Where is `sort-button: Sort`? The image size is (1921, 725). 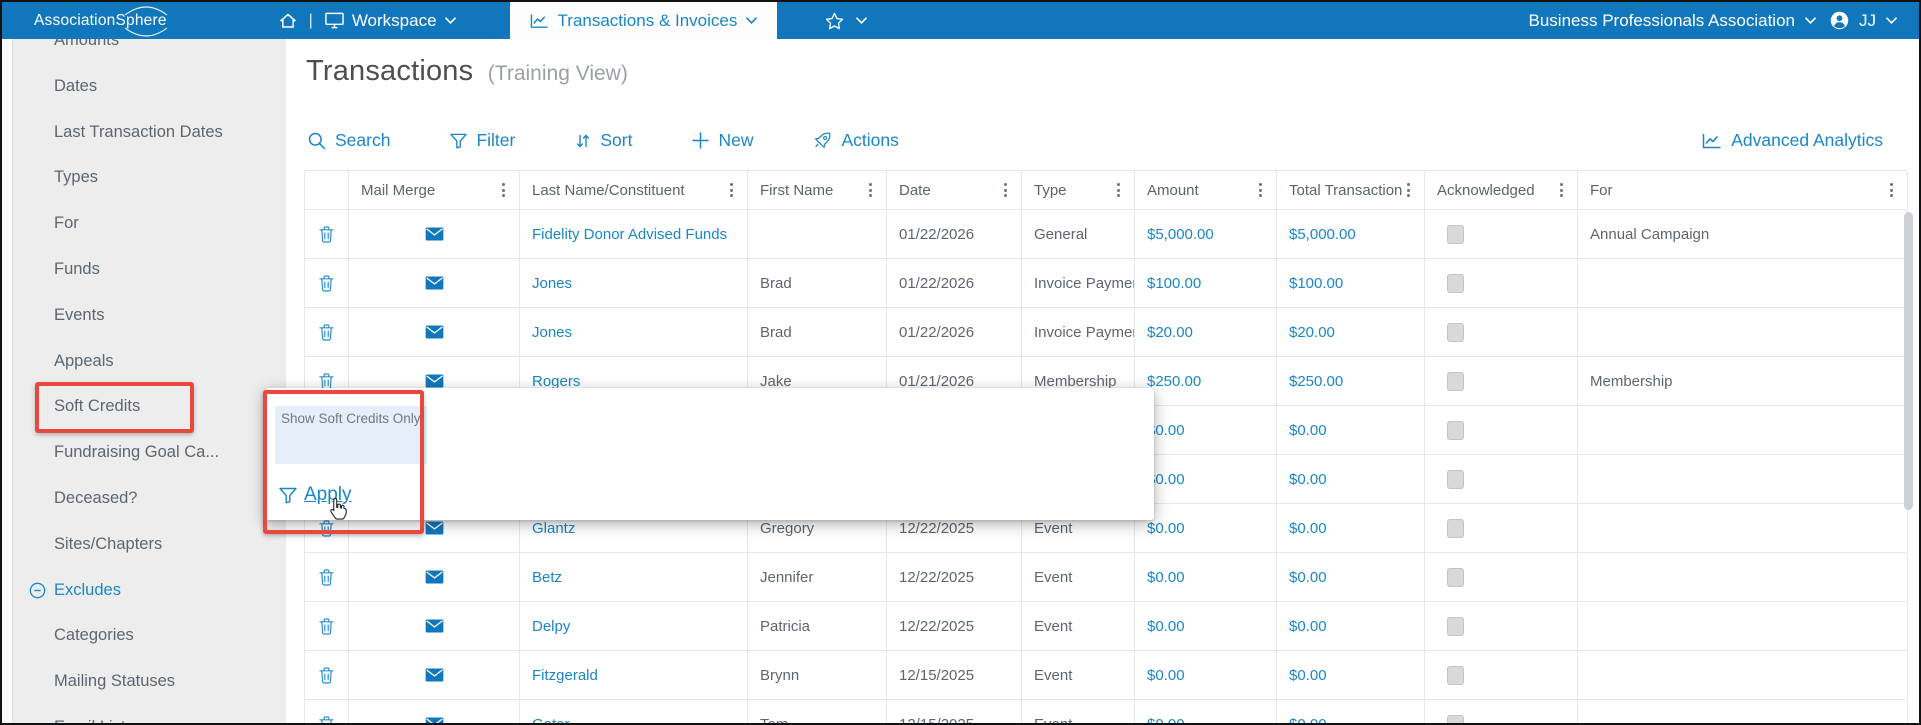 sort-button: Sort is located at coordinates (603, 140).